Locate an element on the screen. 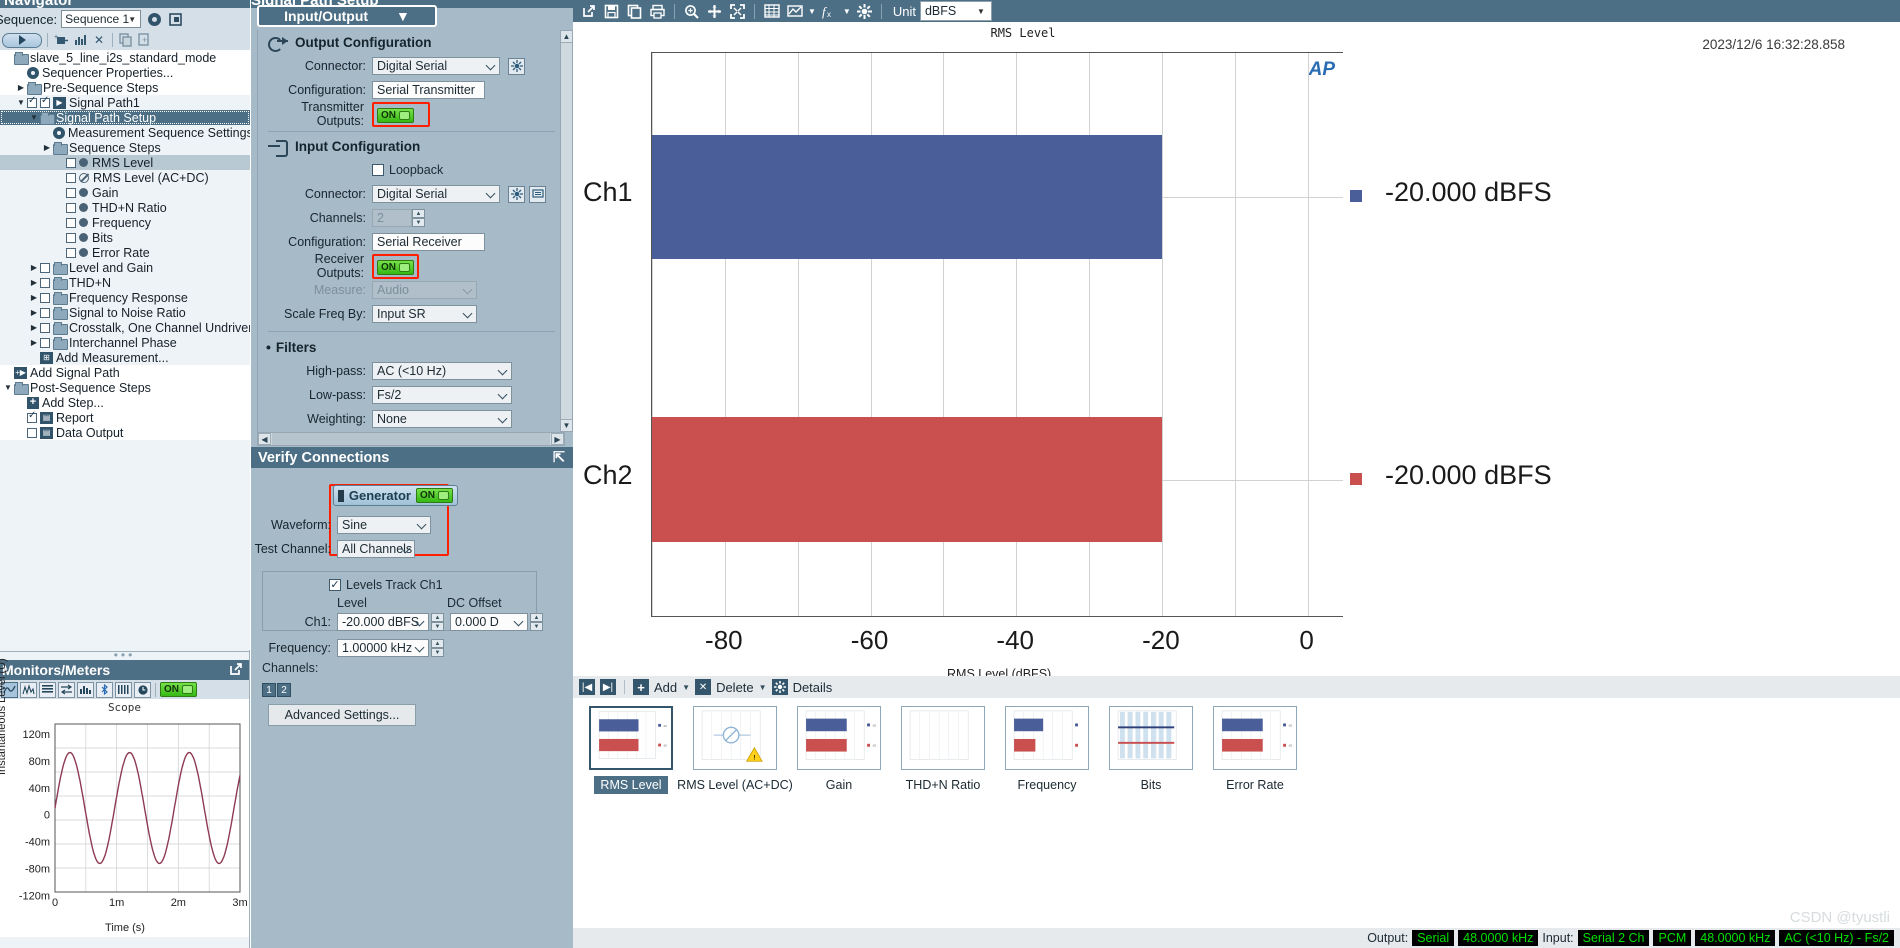 The image size is (1900, 948). ch1-dc-offset-input: 0.000 D is located at coordinates (489, 622).